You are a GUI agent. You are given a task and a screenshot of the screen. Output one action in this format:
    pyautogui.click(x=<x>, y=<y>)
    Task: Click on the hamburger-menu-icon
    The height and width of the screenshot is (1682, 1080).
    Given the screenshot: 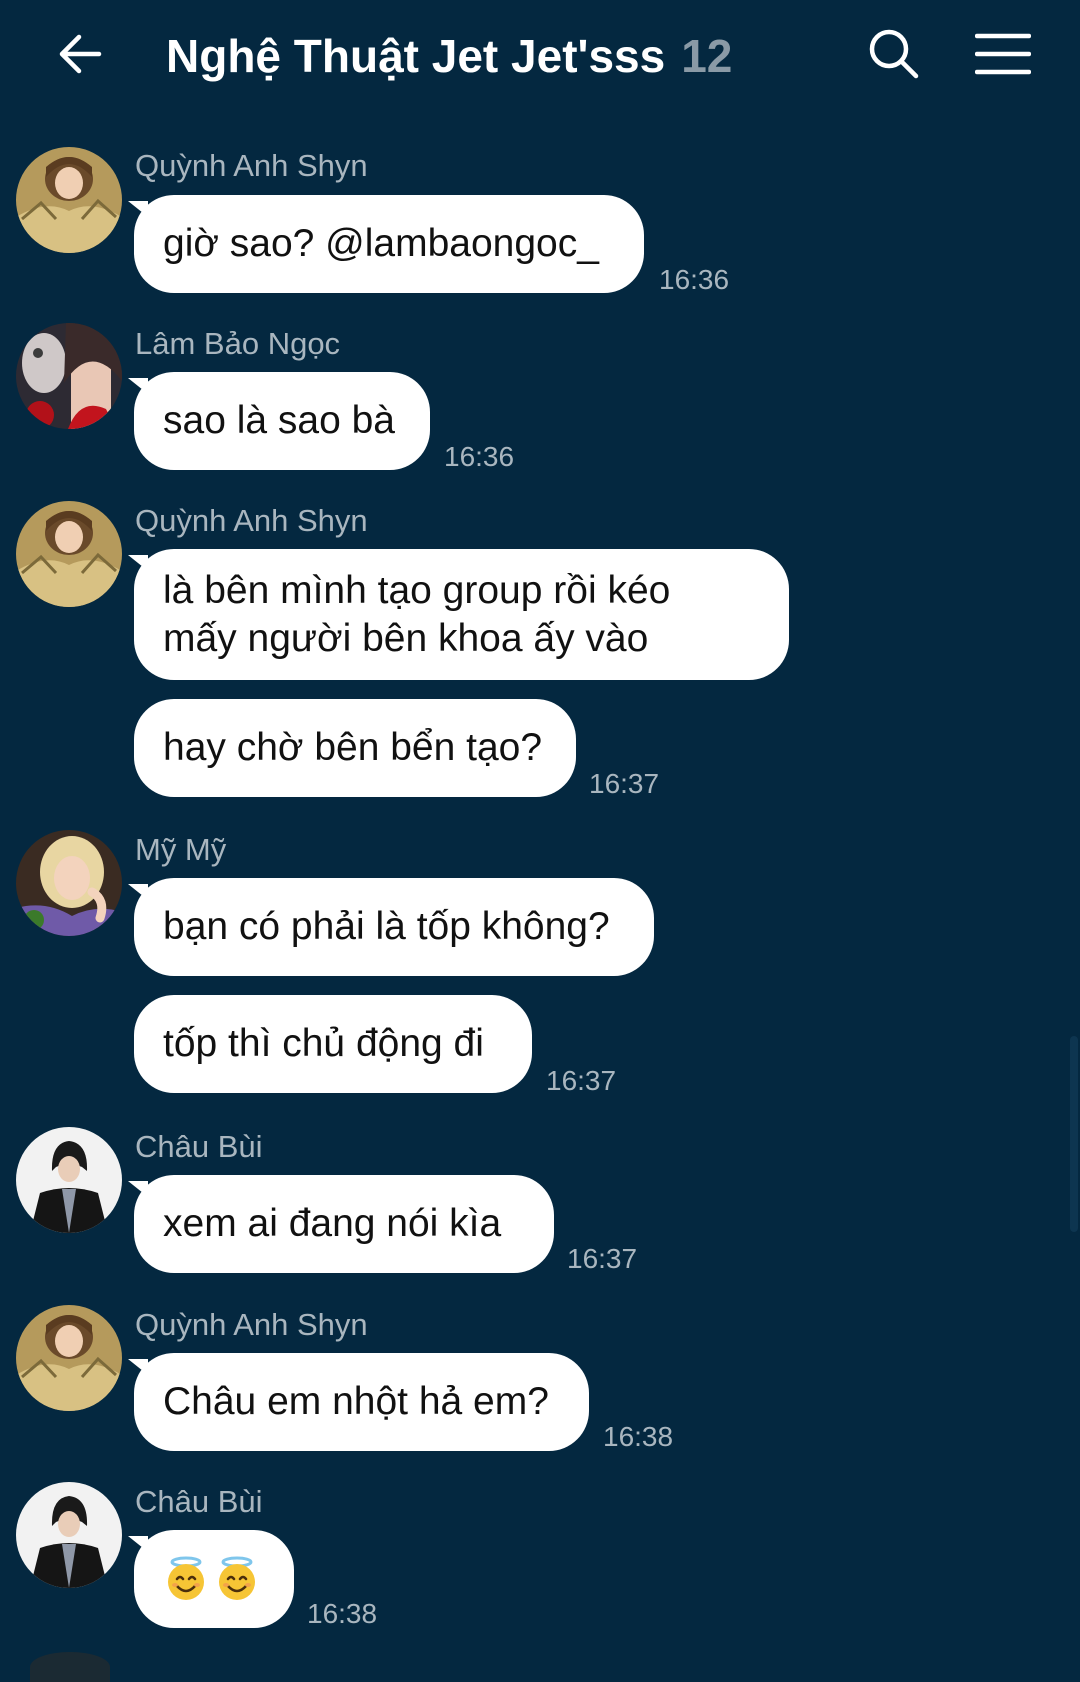 What is the action you would take?
    pyautogui.click(x=1003, y=54)
    